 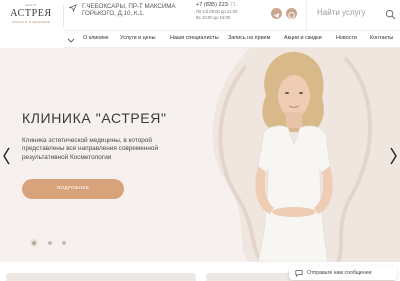 I want to click on content-strip: Отправьте нам сообщение, so click(x=200, y=271).